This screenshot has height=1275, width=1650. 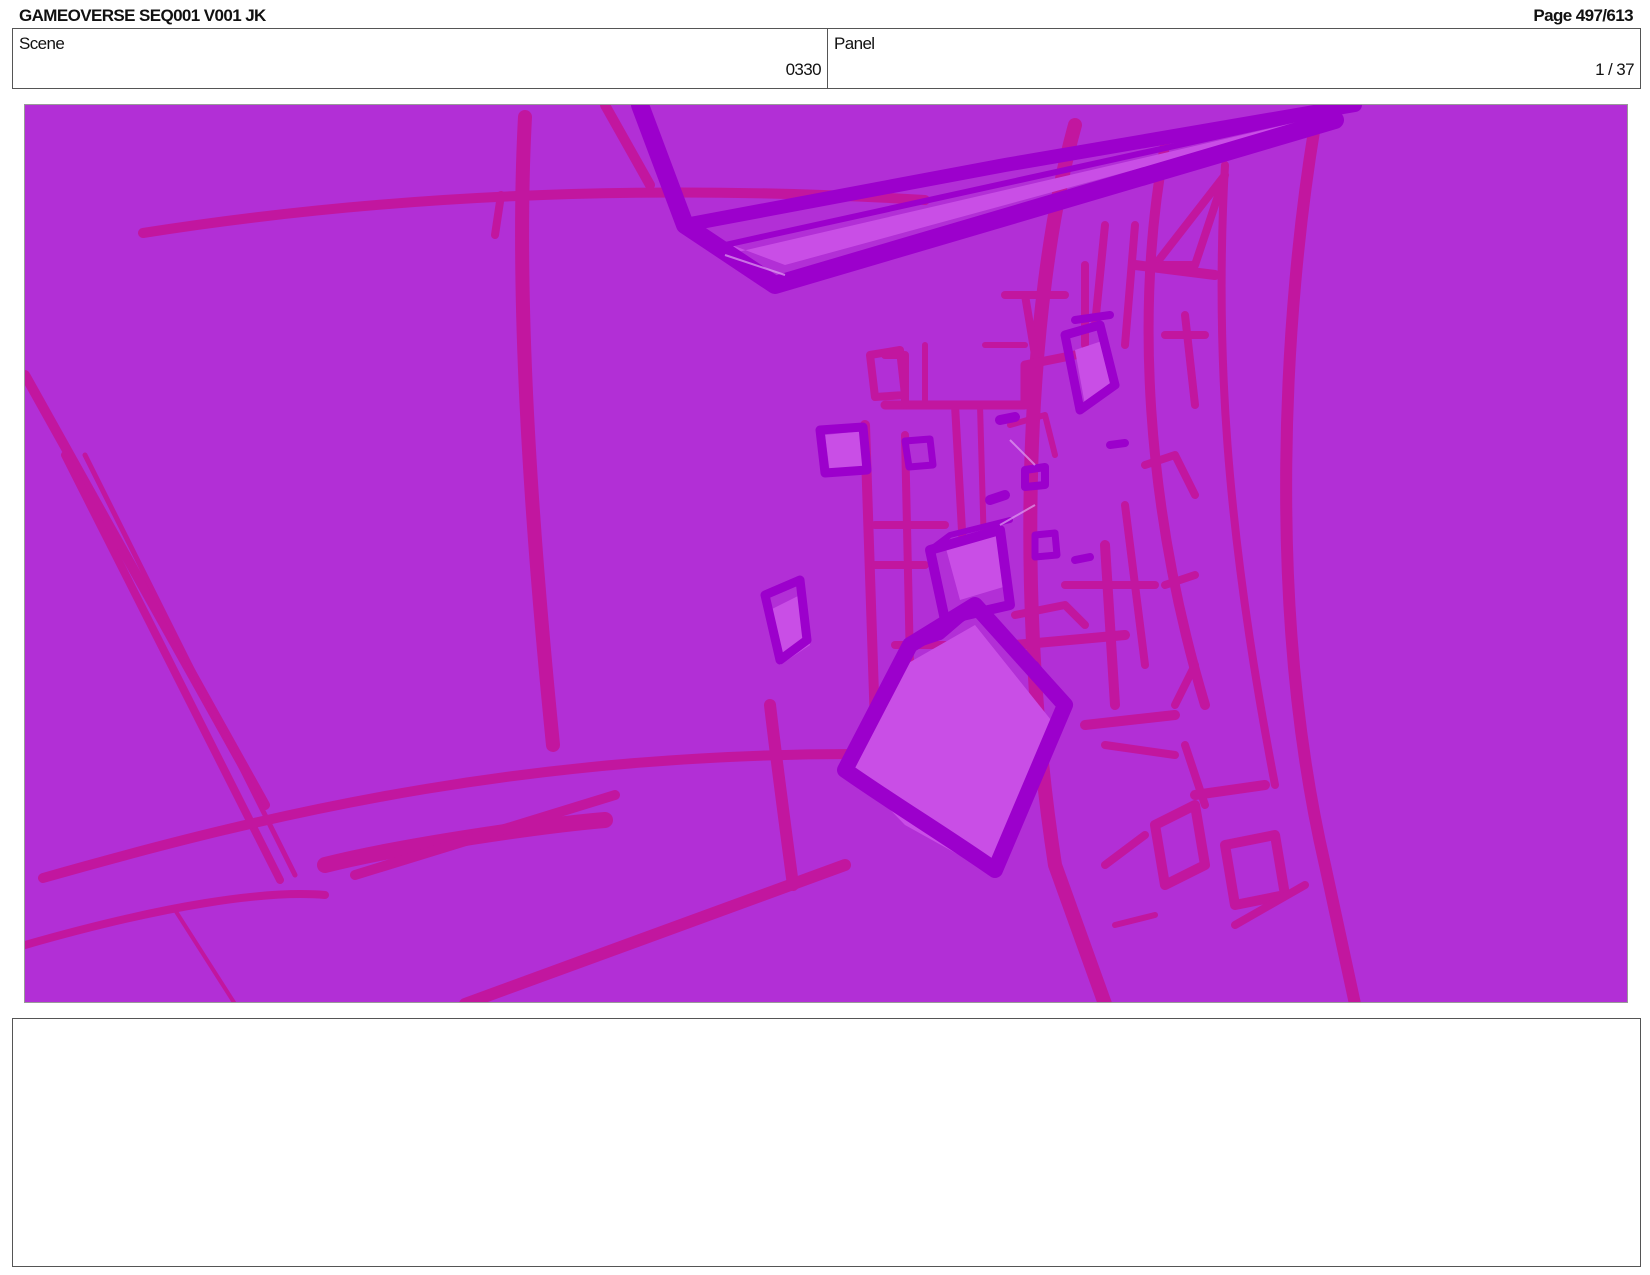 I want to click on scene-label: Scene, so click(x=42, y=43).